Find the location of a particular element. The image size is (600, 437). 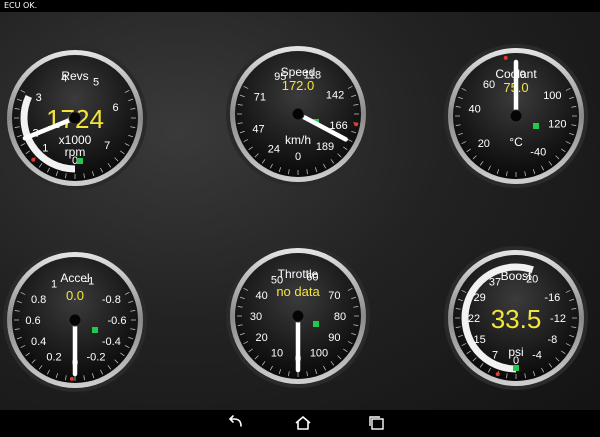

home-icon is located at coordinates (303, 423).